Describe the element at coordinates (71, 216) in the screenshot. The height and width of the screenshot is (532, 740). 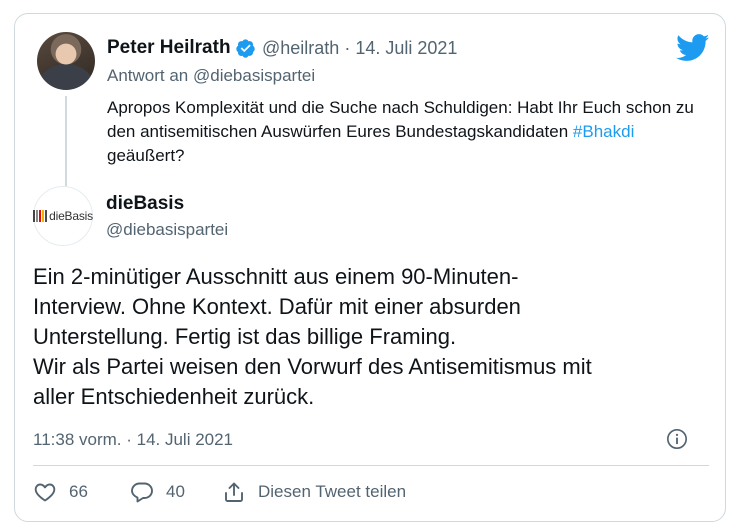
I see `diebasis-logo-text: dieBasis` at that location.